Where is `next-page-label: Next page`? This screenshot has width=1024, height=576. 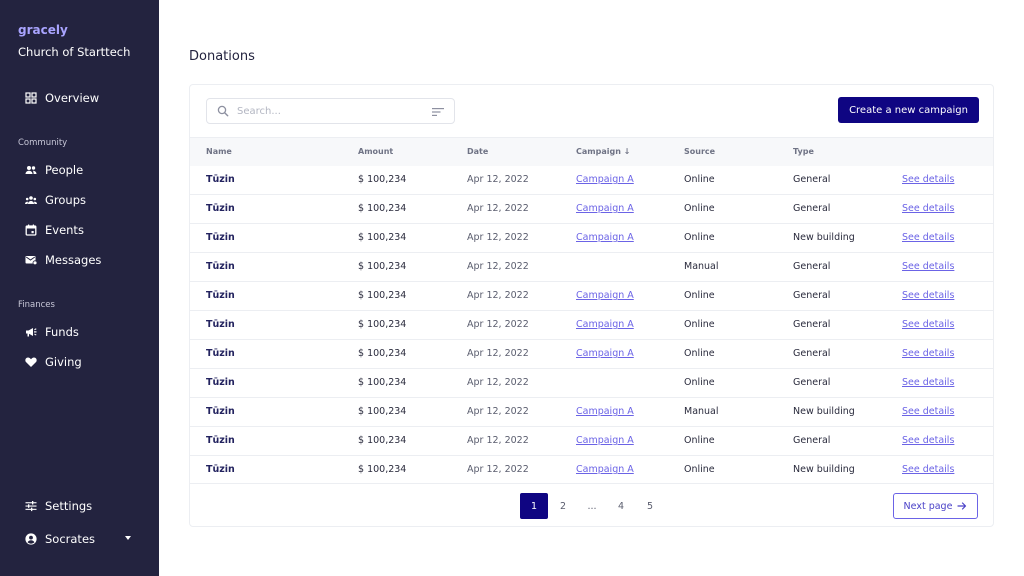
next-page-label: Next page is located at coordinates (928, 506).